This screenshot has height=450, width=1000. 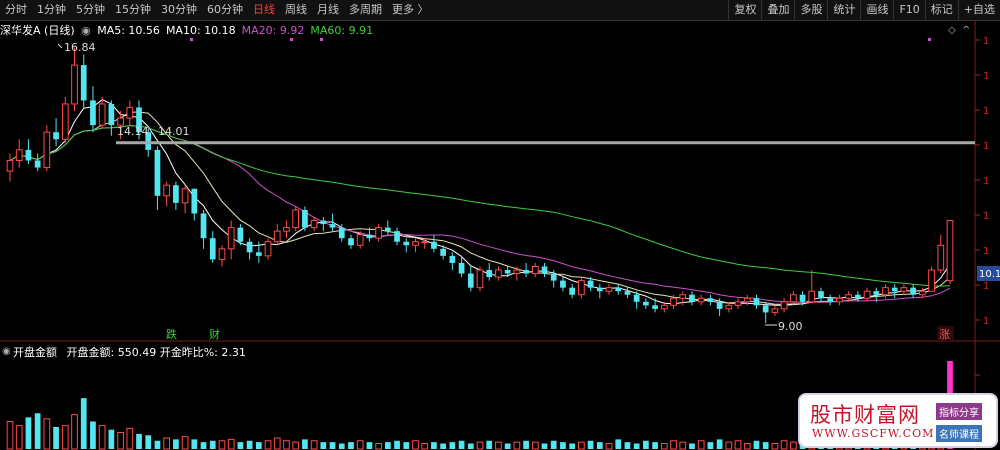 What do you see at coordinates (952, 30) in the screenshot?
I see `diamond-icon: ◇` at bounding box center [952, 30].